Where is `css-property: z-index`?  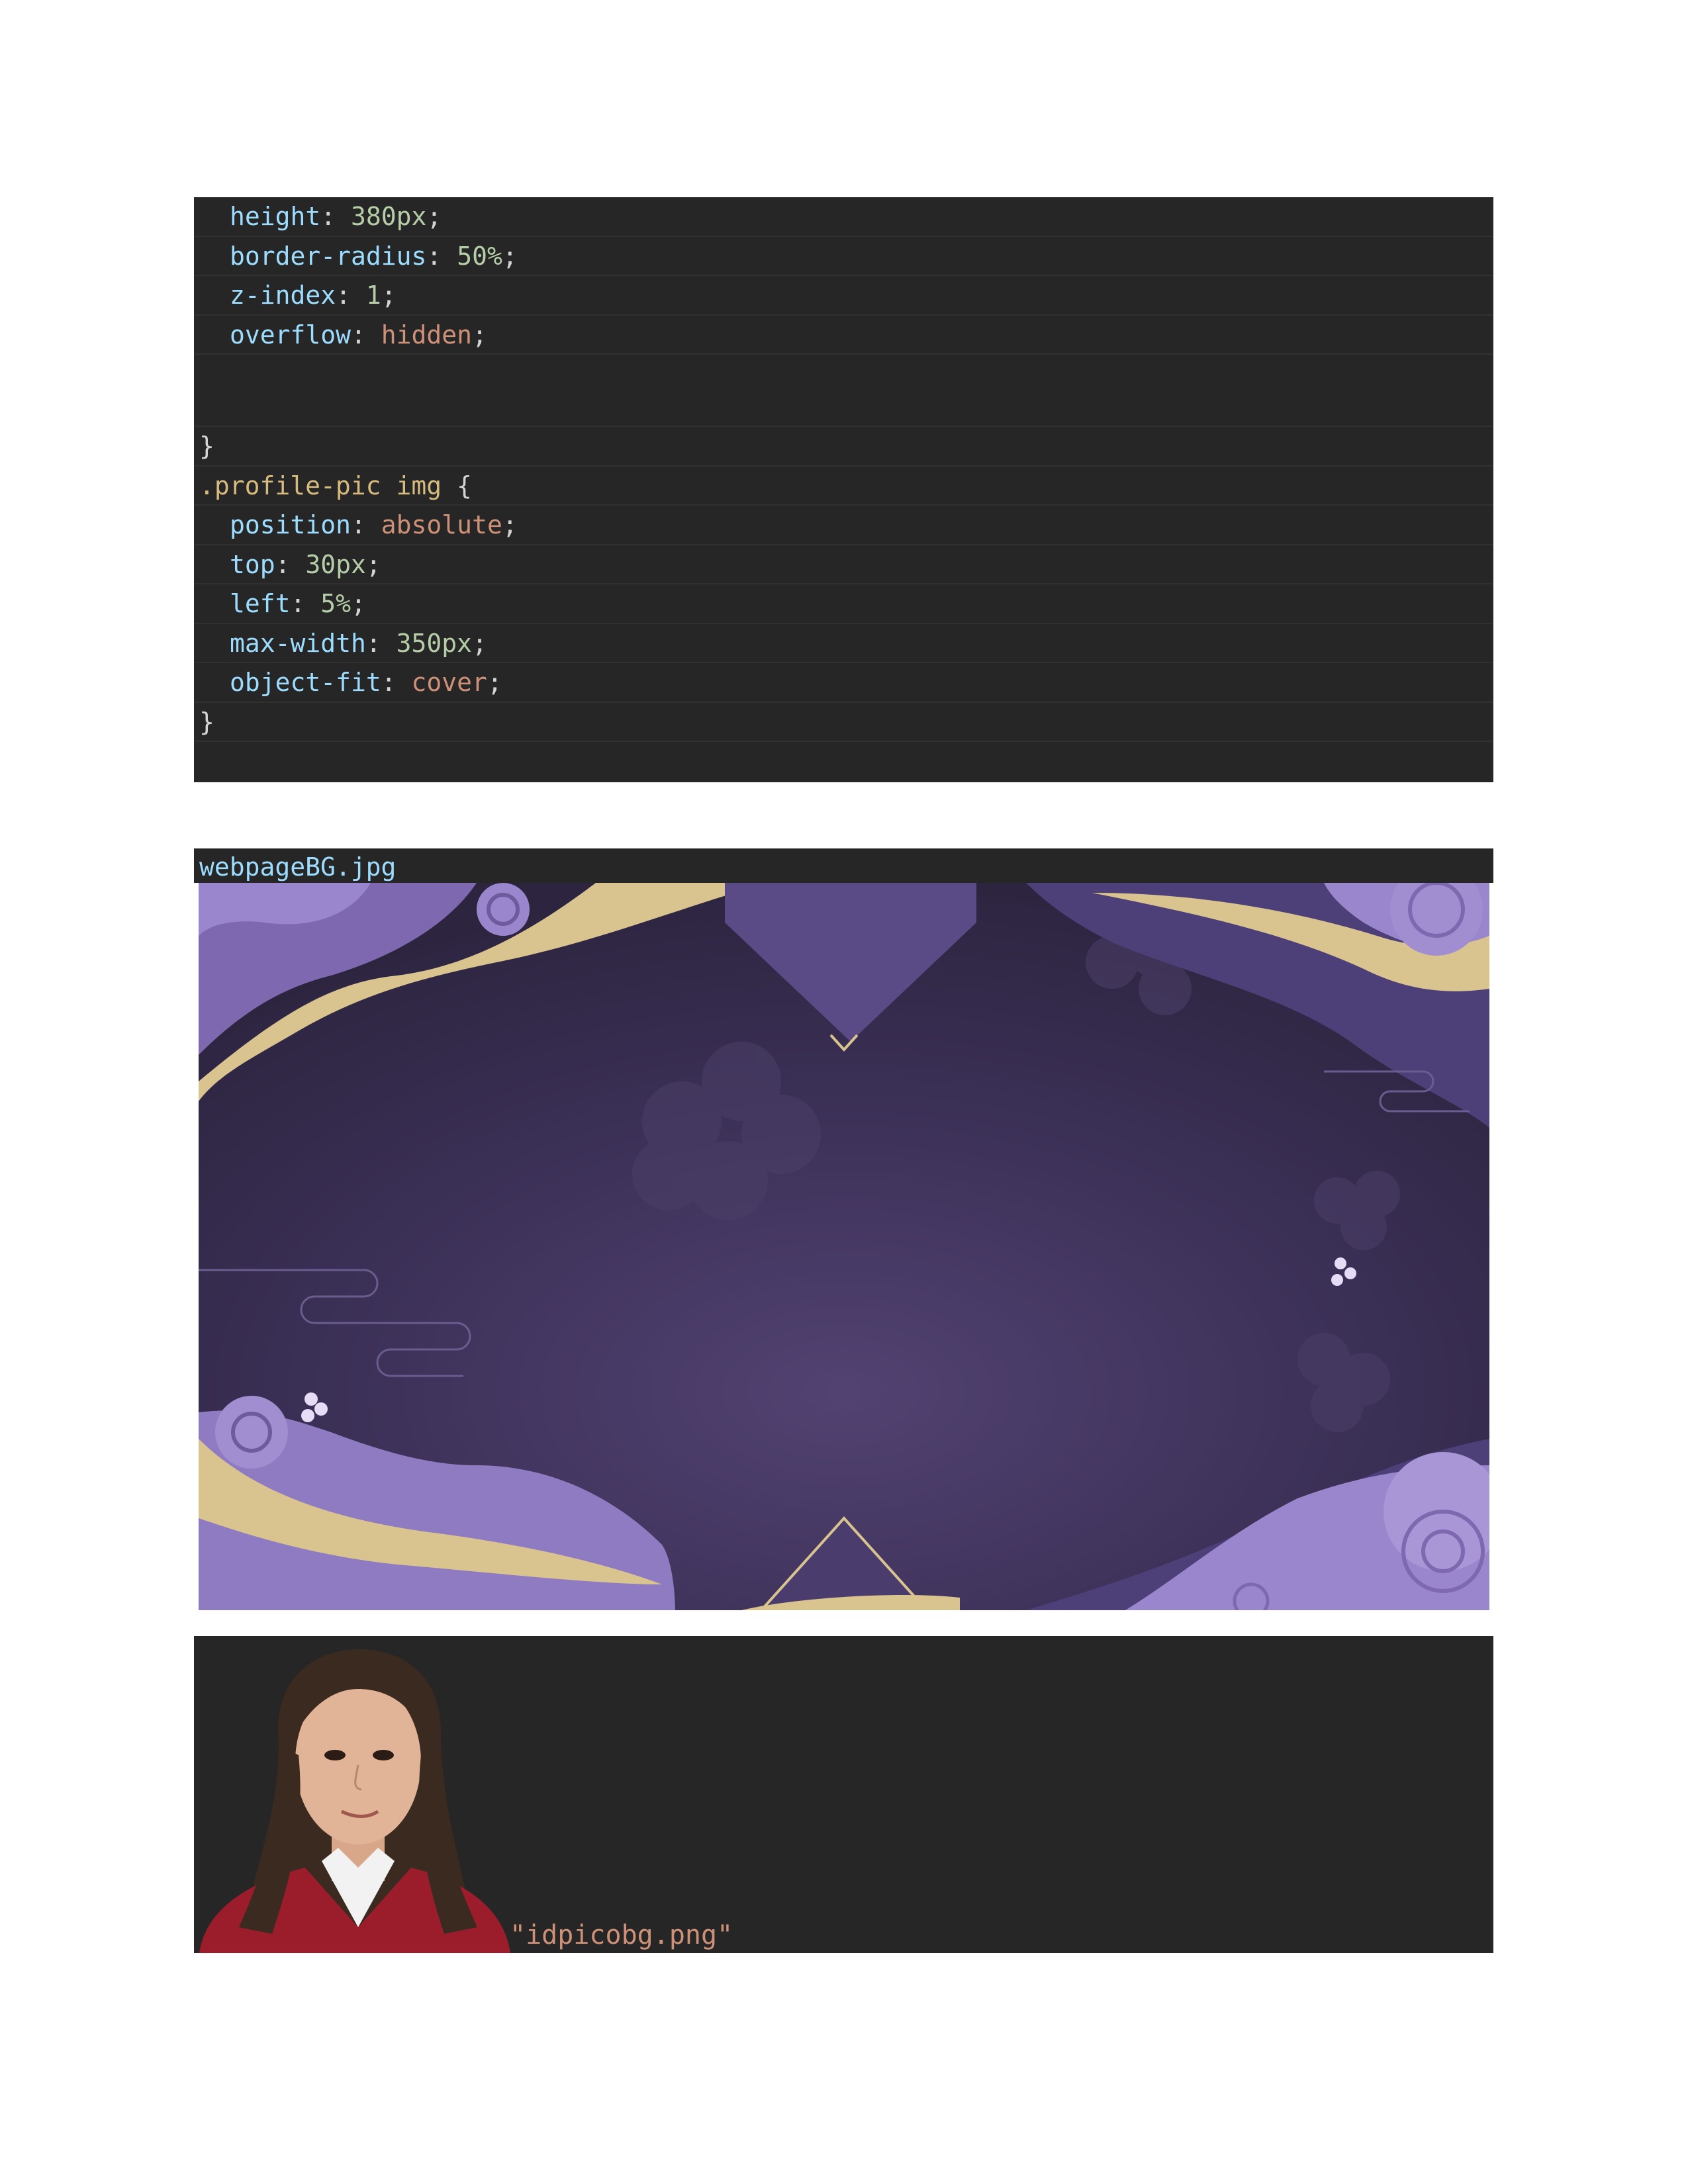
css-property: z-index is located at coordinates (283, 295).